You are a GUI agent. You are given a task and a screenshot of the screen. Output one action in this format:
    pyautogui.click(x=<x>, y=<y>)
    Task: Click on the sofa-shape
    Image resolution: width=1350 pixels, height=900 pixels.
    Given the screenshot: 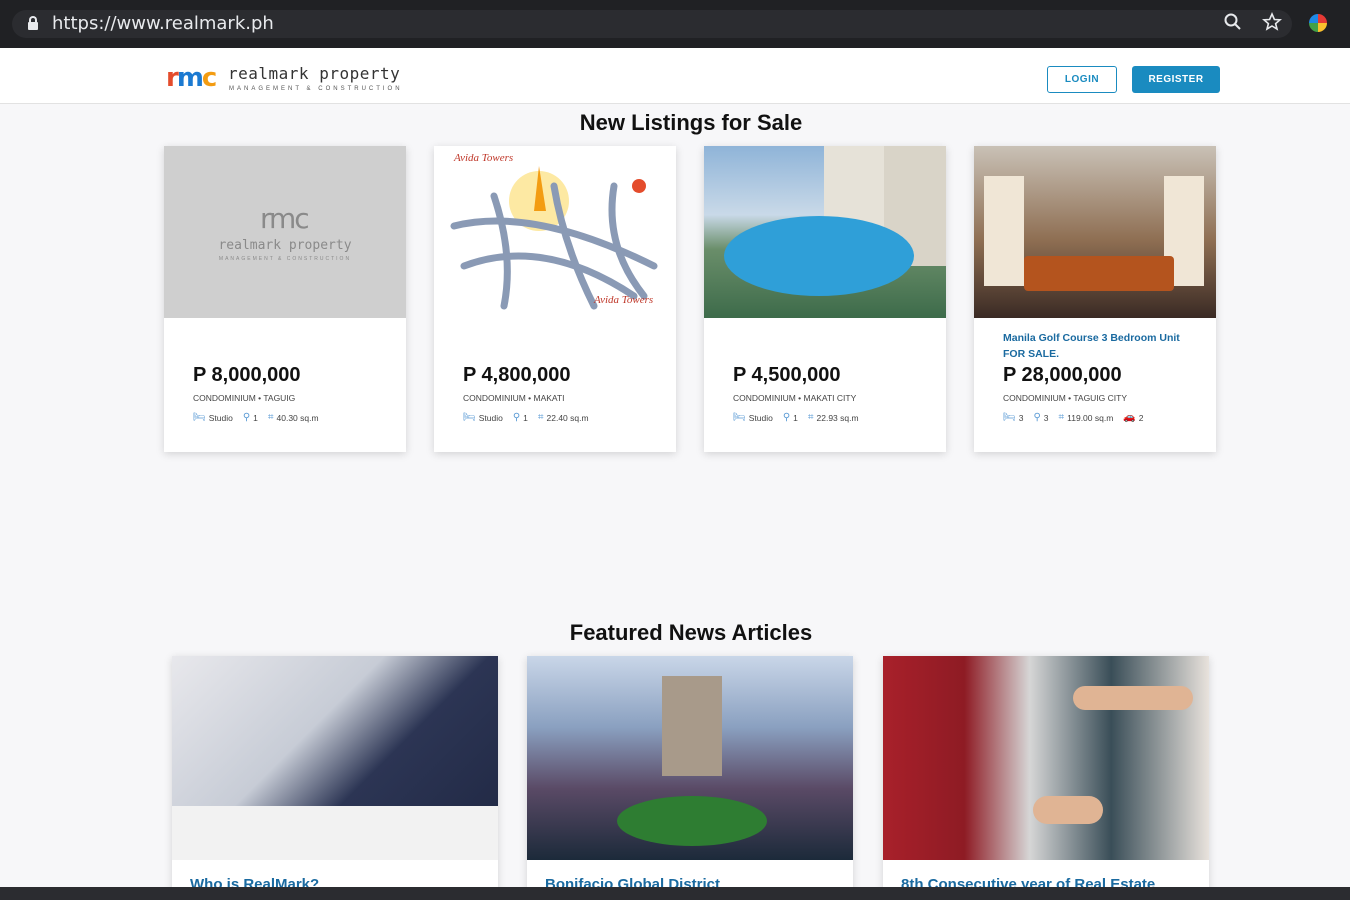 What is the action you would take?
    pyautogui.click(x=1099, y=273)
    